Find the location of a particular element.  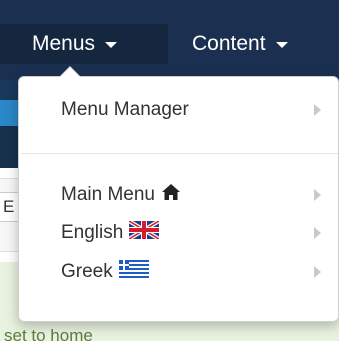

home-icon is located at coordinates (171, 195).